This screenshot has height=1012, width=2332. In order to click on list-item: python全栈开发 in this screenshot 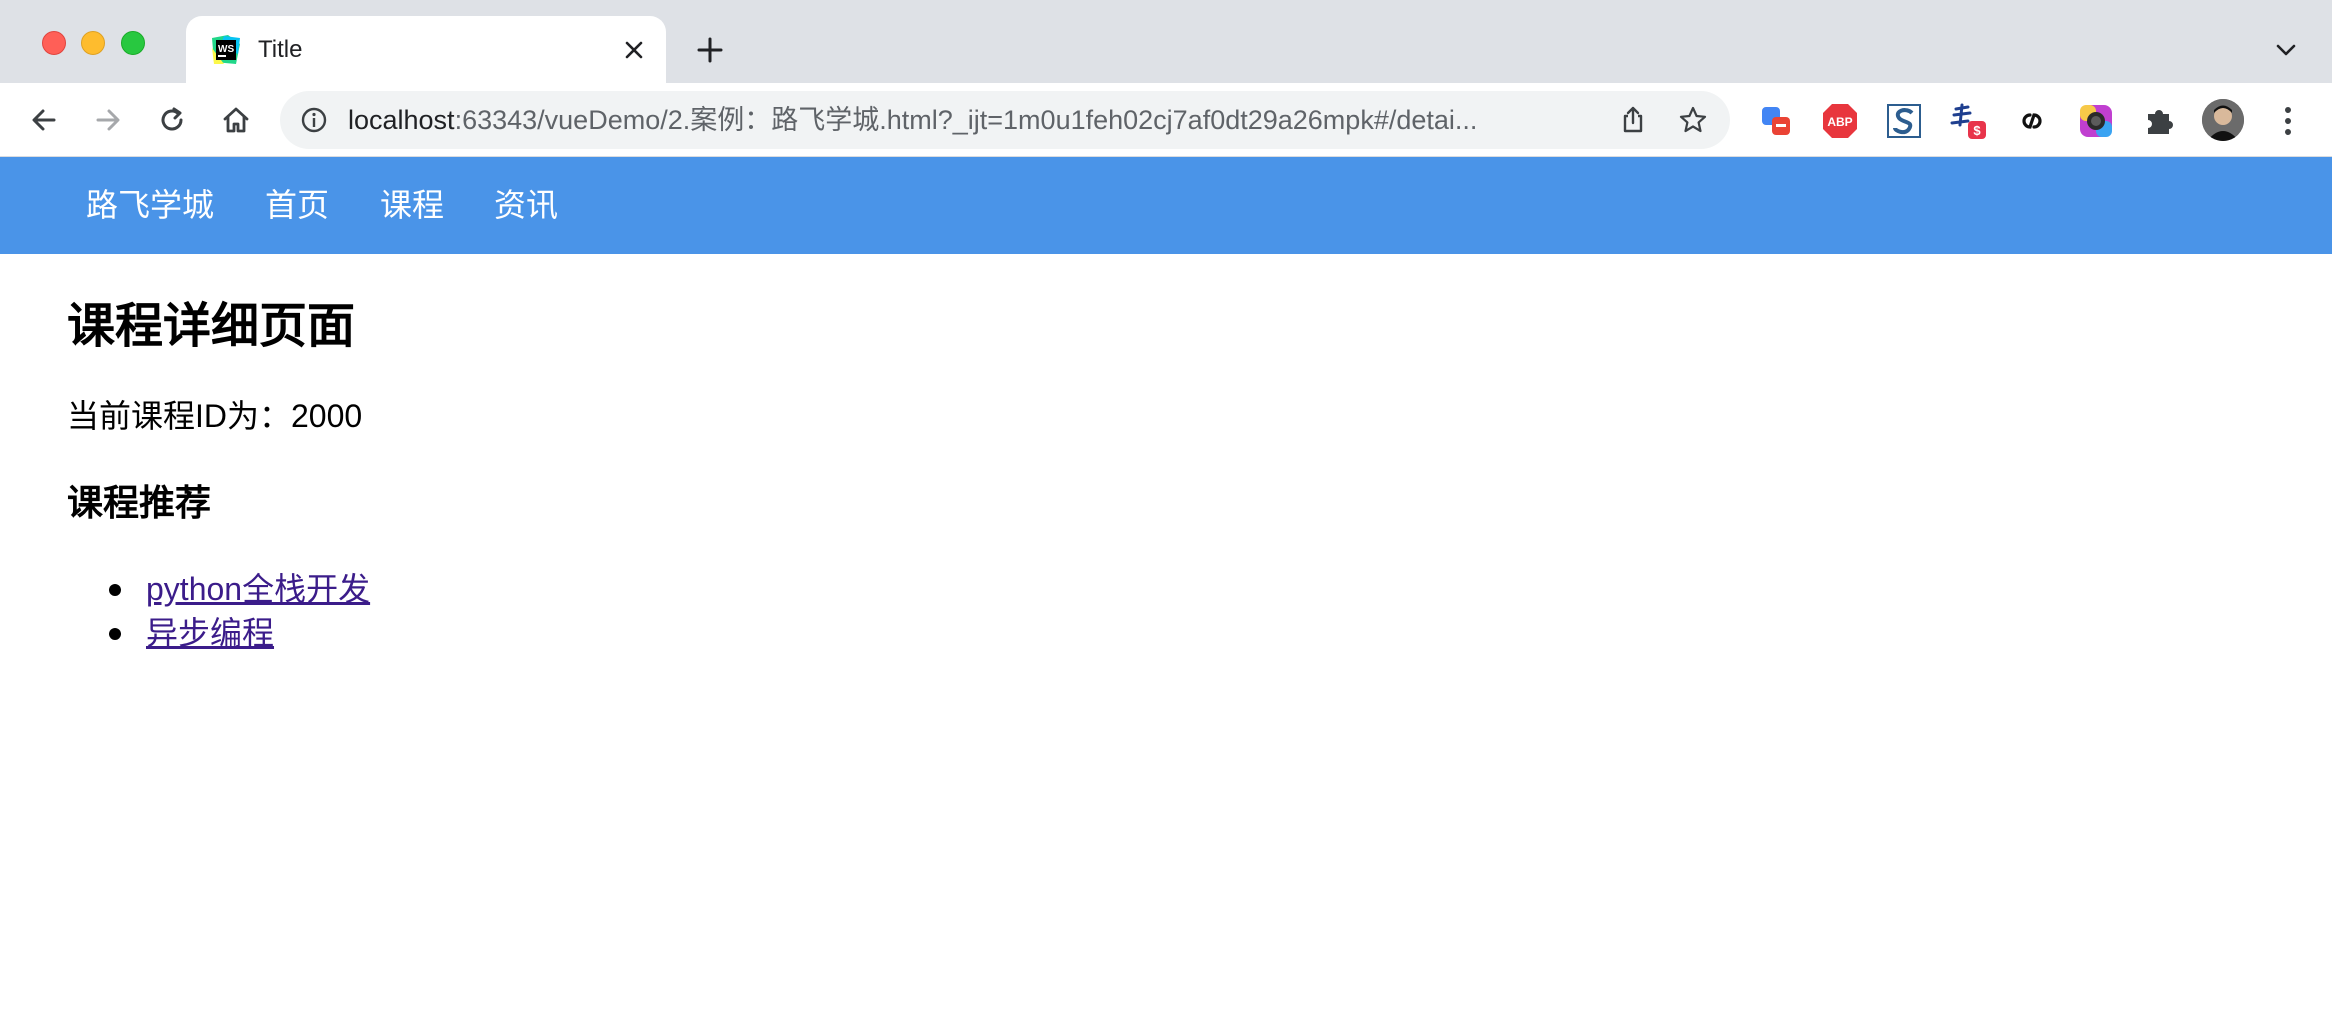, I will do `click(218, 589)`.